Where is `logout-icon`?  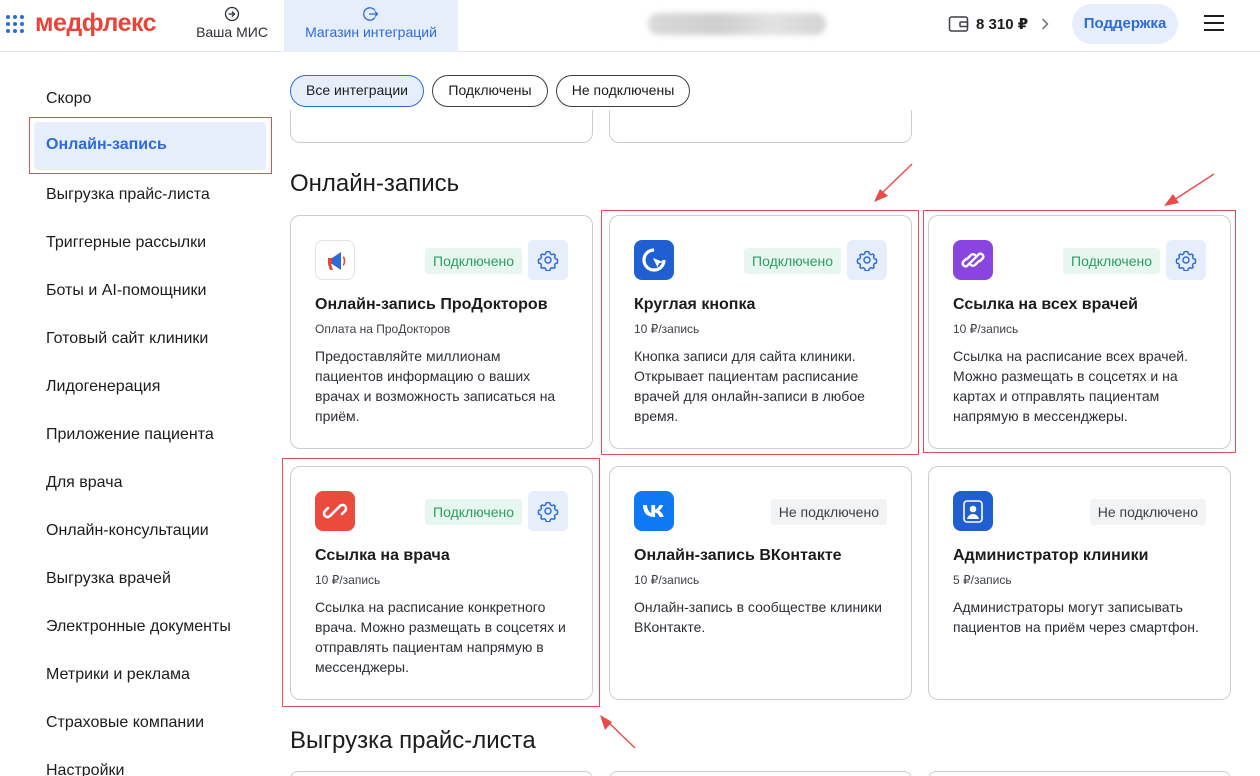
logout-icon is located at coordinates (371, 14).